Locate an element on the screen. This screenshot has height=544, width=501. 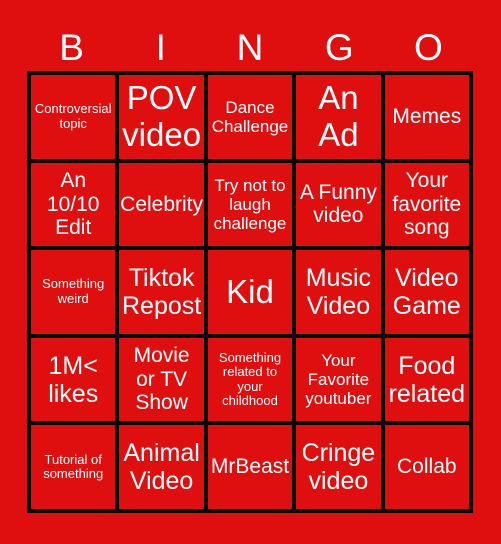
bingo-cell-r3c1: Something weird is located at coordinates (73, 292).